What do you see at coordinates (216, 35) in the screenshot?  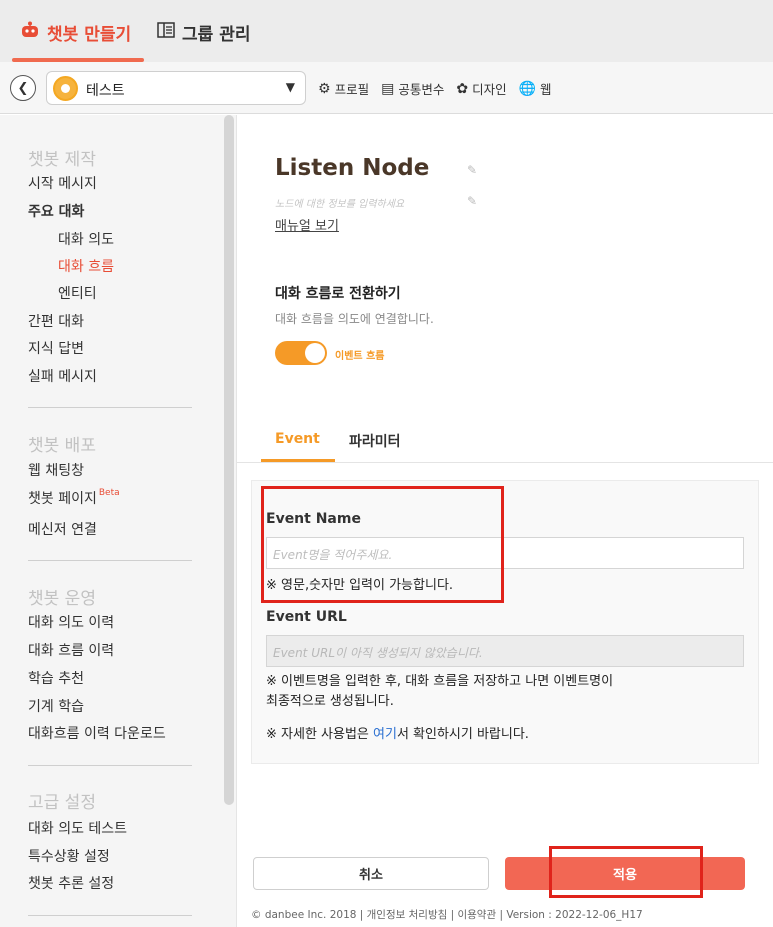 I see `tab-label: 그룹 관리` at bounding box center [216, 35].